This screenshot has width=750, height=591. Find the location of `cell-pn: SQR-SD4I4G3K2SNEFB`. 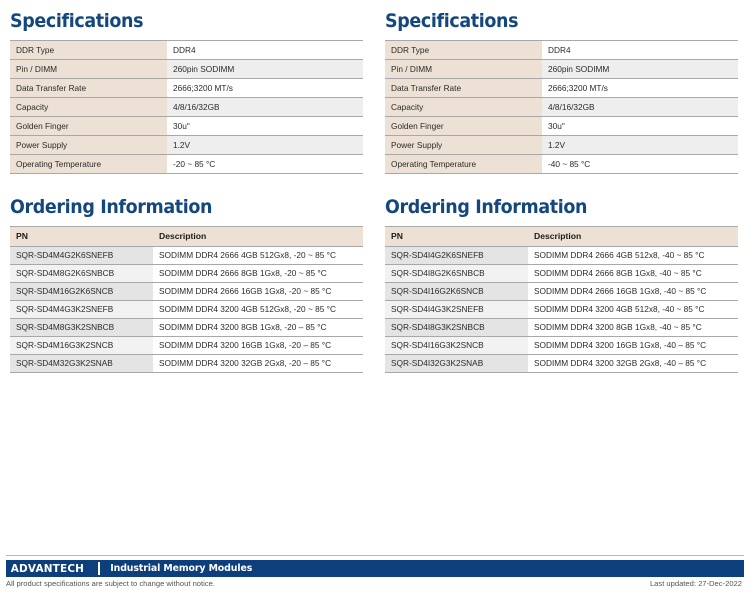

cell-pn: SQR-SD4I4G3K2SNEFB is located at coordinates (456, 308).